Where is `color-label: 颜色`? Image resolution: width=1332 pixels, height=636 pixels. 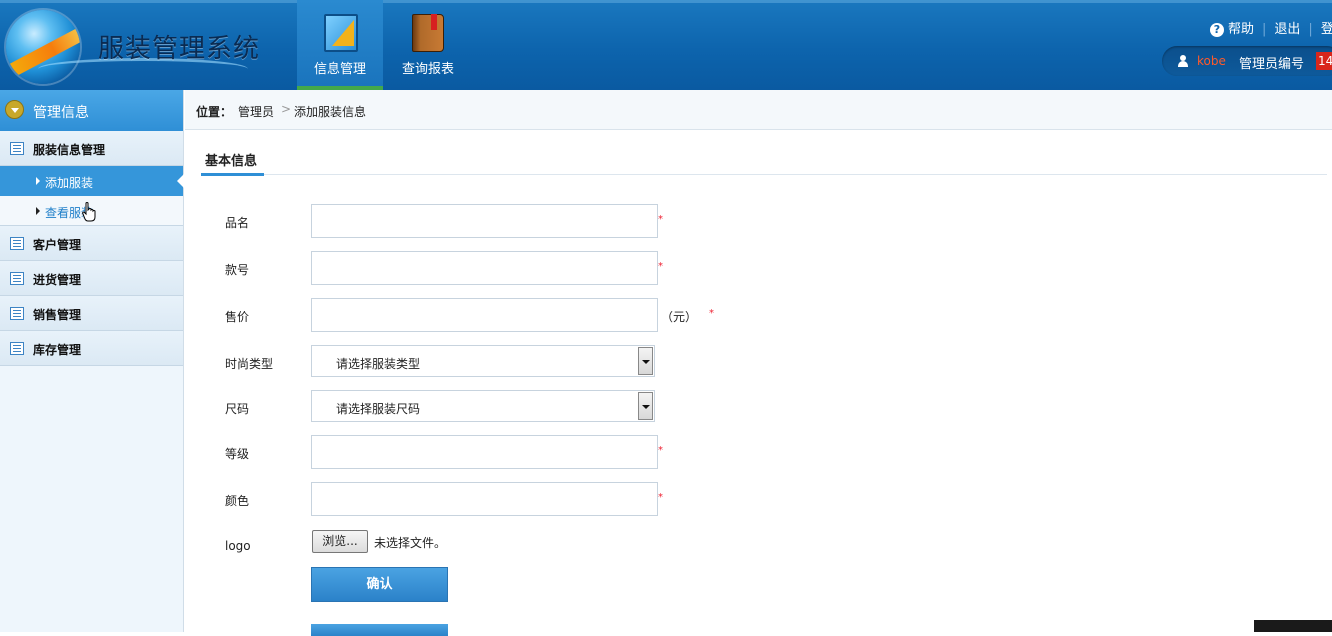
color-label: 颜色 is located at coordinates (237, 501).